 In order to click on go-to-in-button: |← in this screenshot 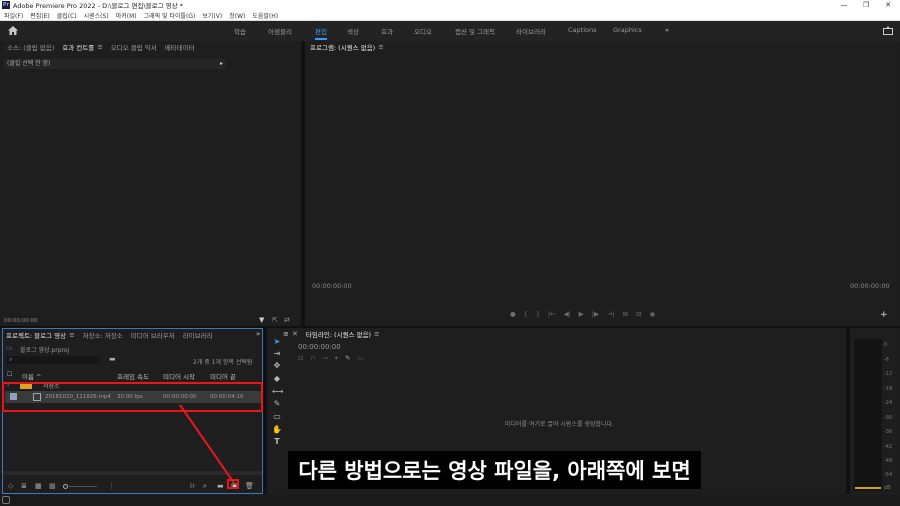, I will do `click(552, 315)`.